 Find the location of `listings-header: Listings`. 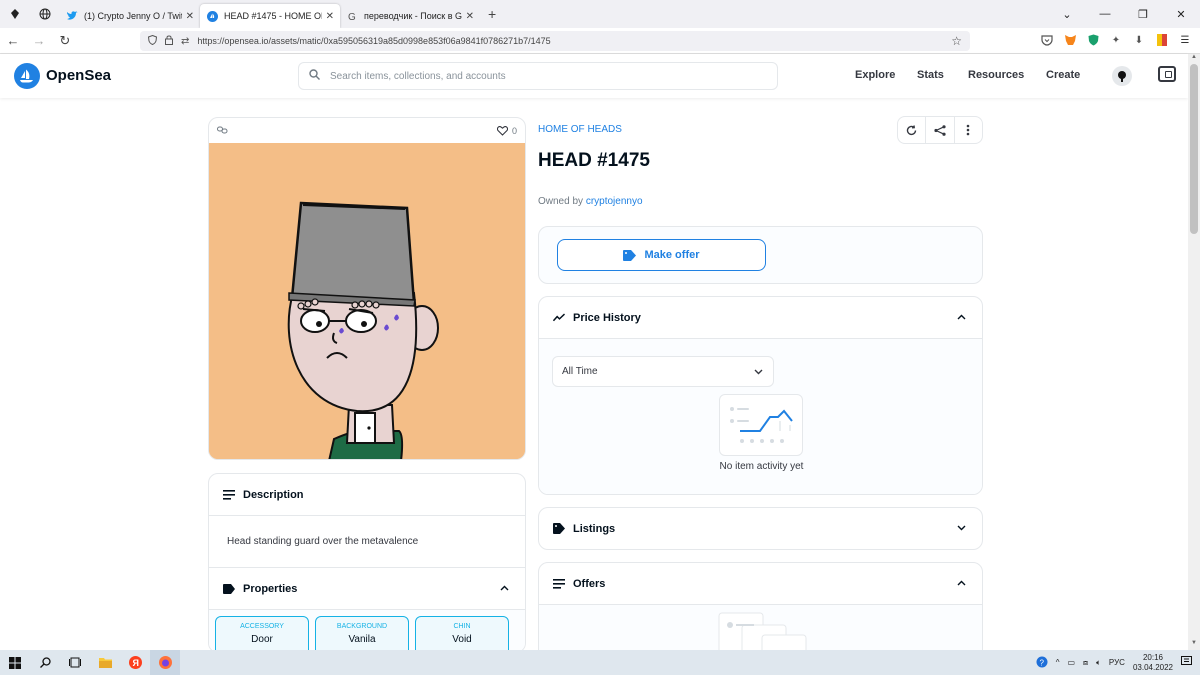

listings-header: Listings is located at coordinates (760, 528).